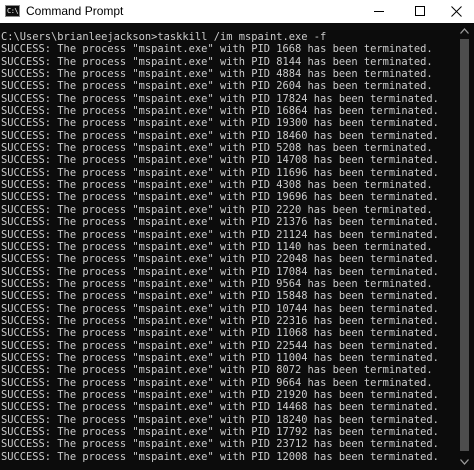 Image resolution: width=474 pixels, height=470 pixels. I want to click on maximize-icon, so click(420, 11).